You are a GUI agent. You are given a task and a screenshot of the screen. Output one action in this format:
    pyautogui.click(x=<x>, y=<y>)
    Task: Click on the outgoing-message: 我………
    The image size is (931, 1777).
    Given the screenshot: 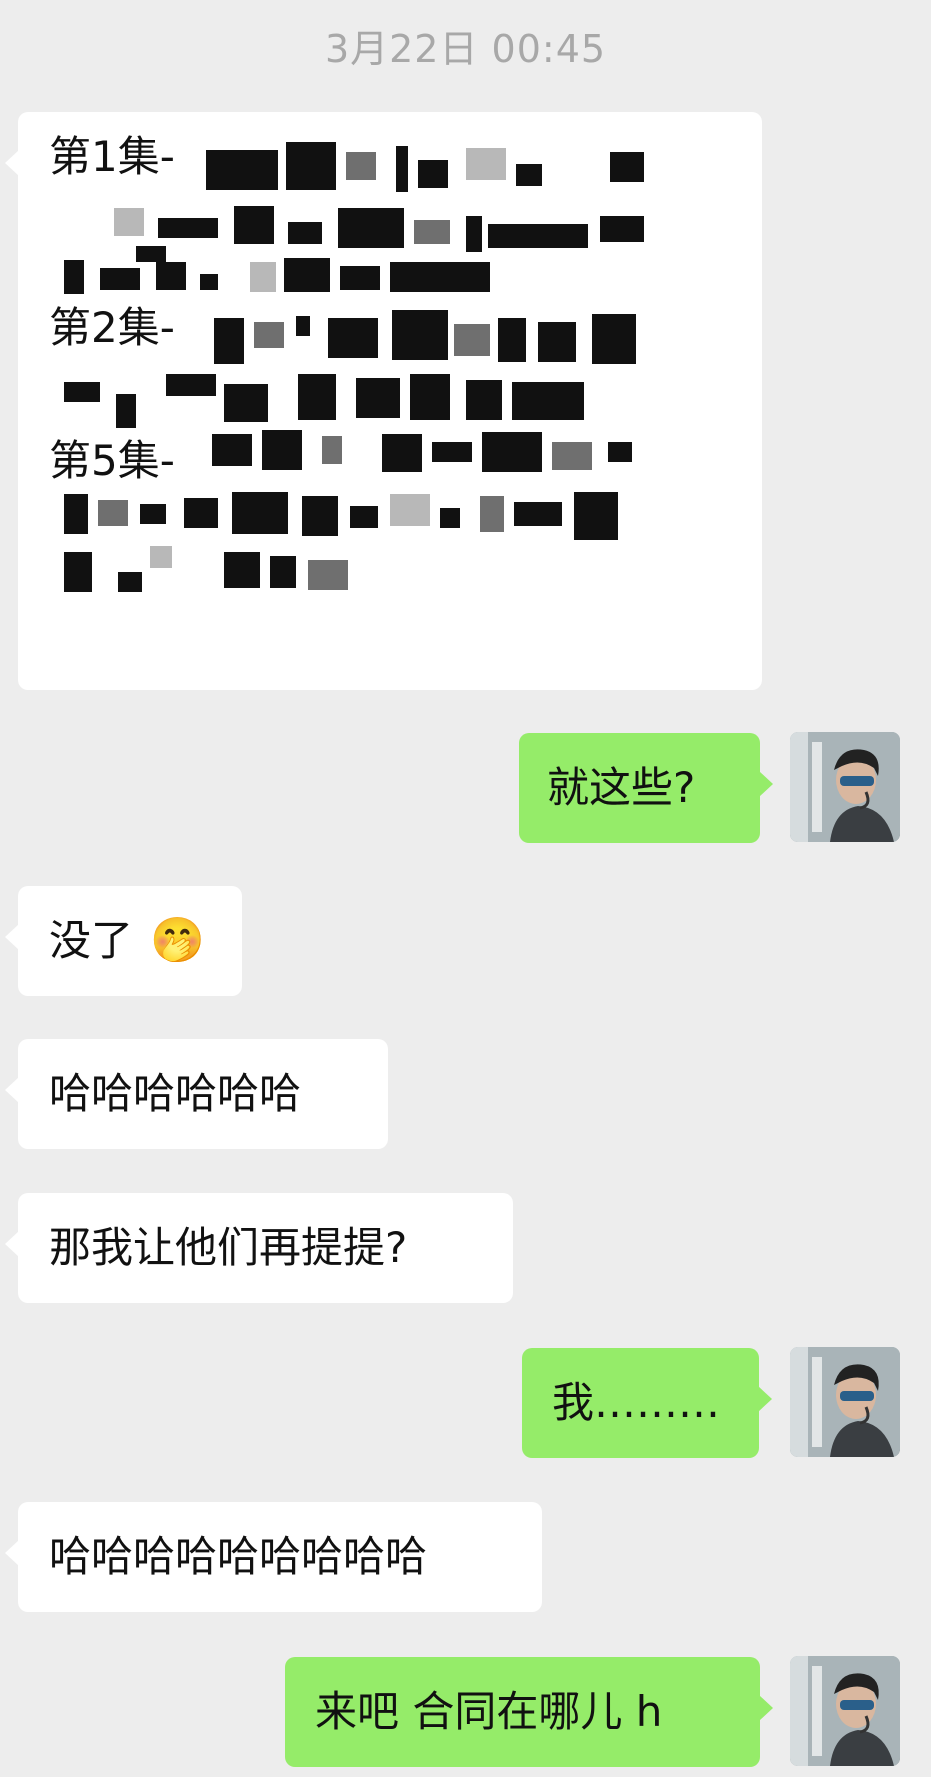 What is the action you would take?
    pyautogui.click(x=647, y=1403)
    